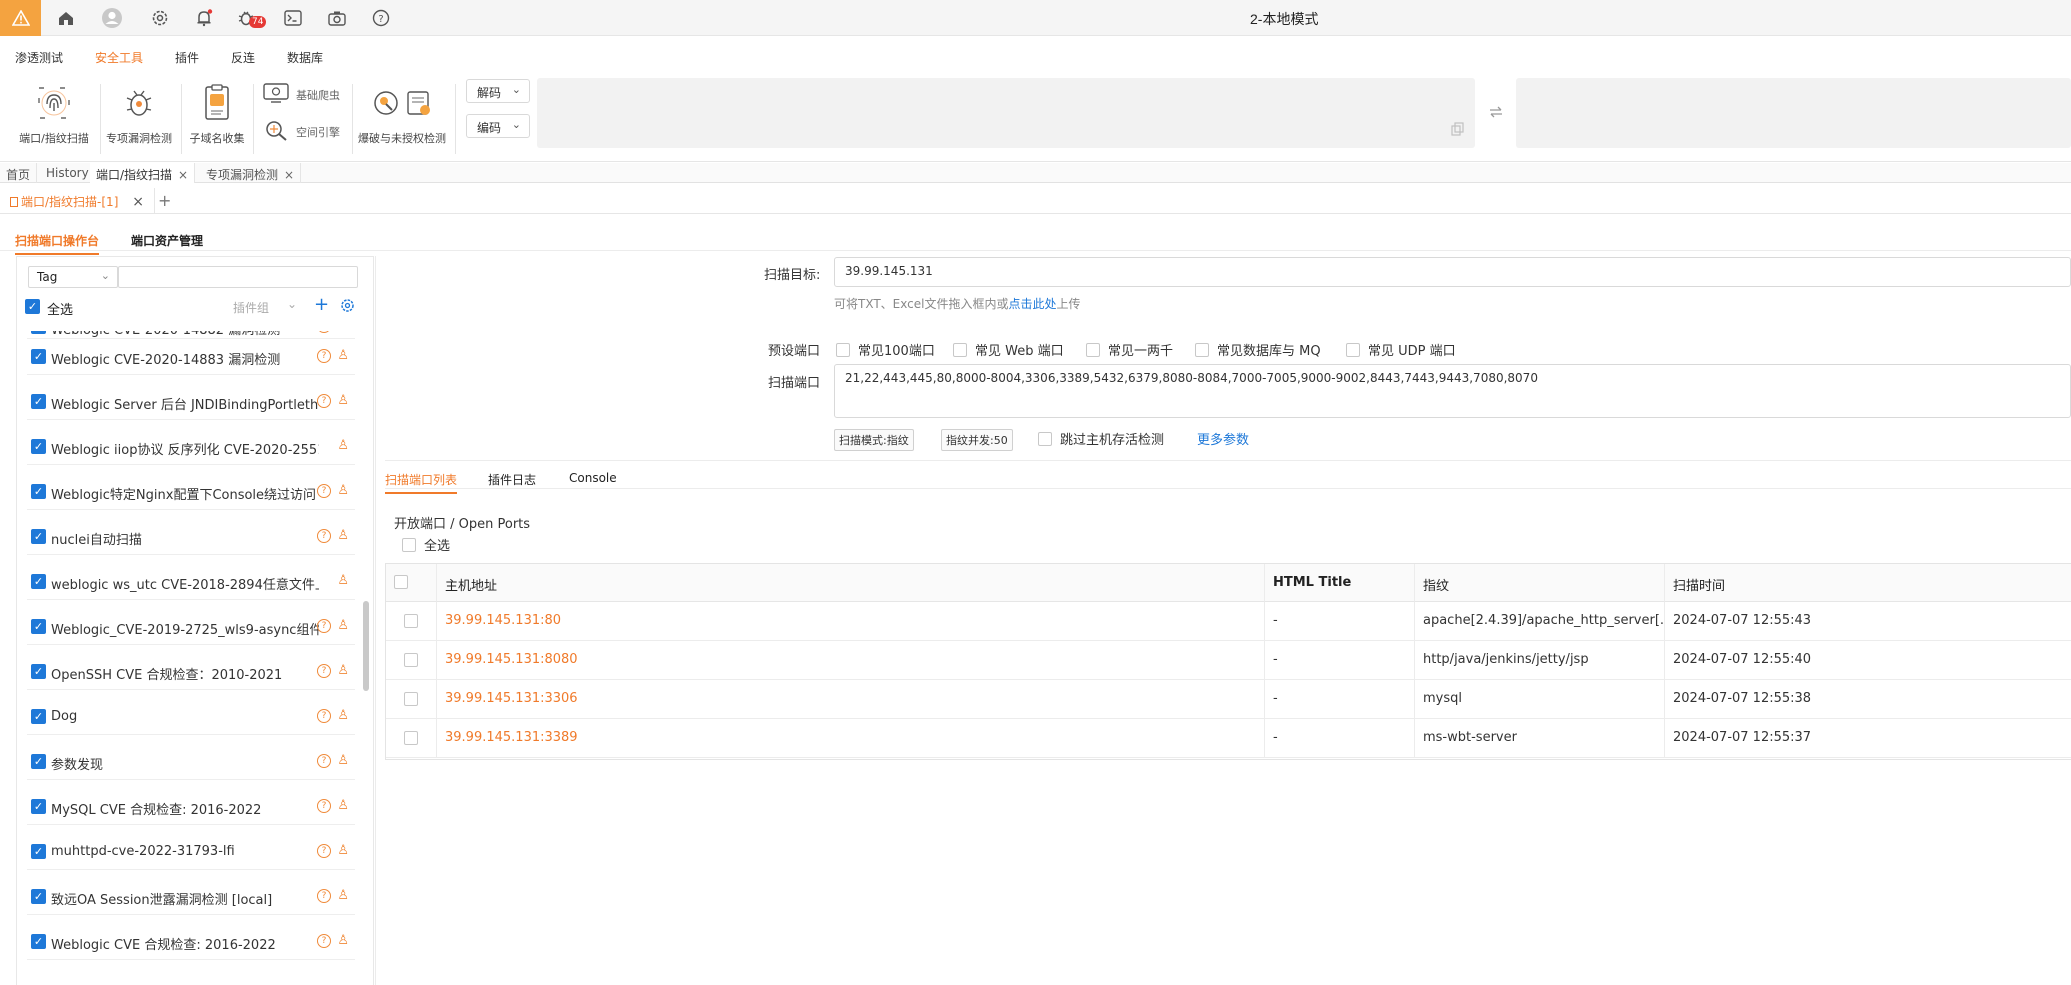  Describe the element at coordinates (238, 277) in the screenshot. I see `plugin-search-input` at that location.